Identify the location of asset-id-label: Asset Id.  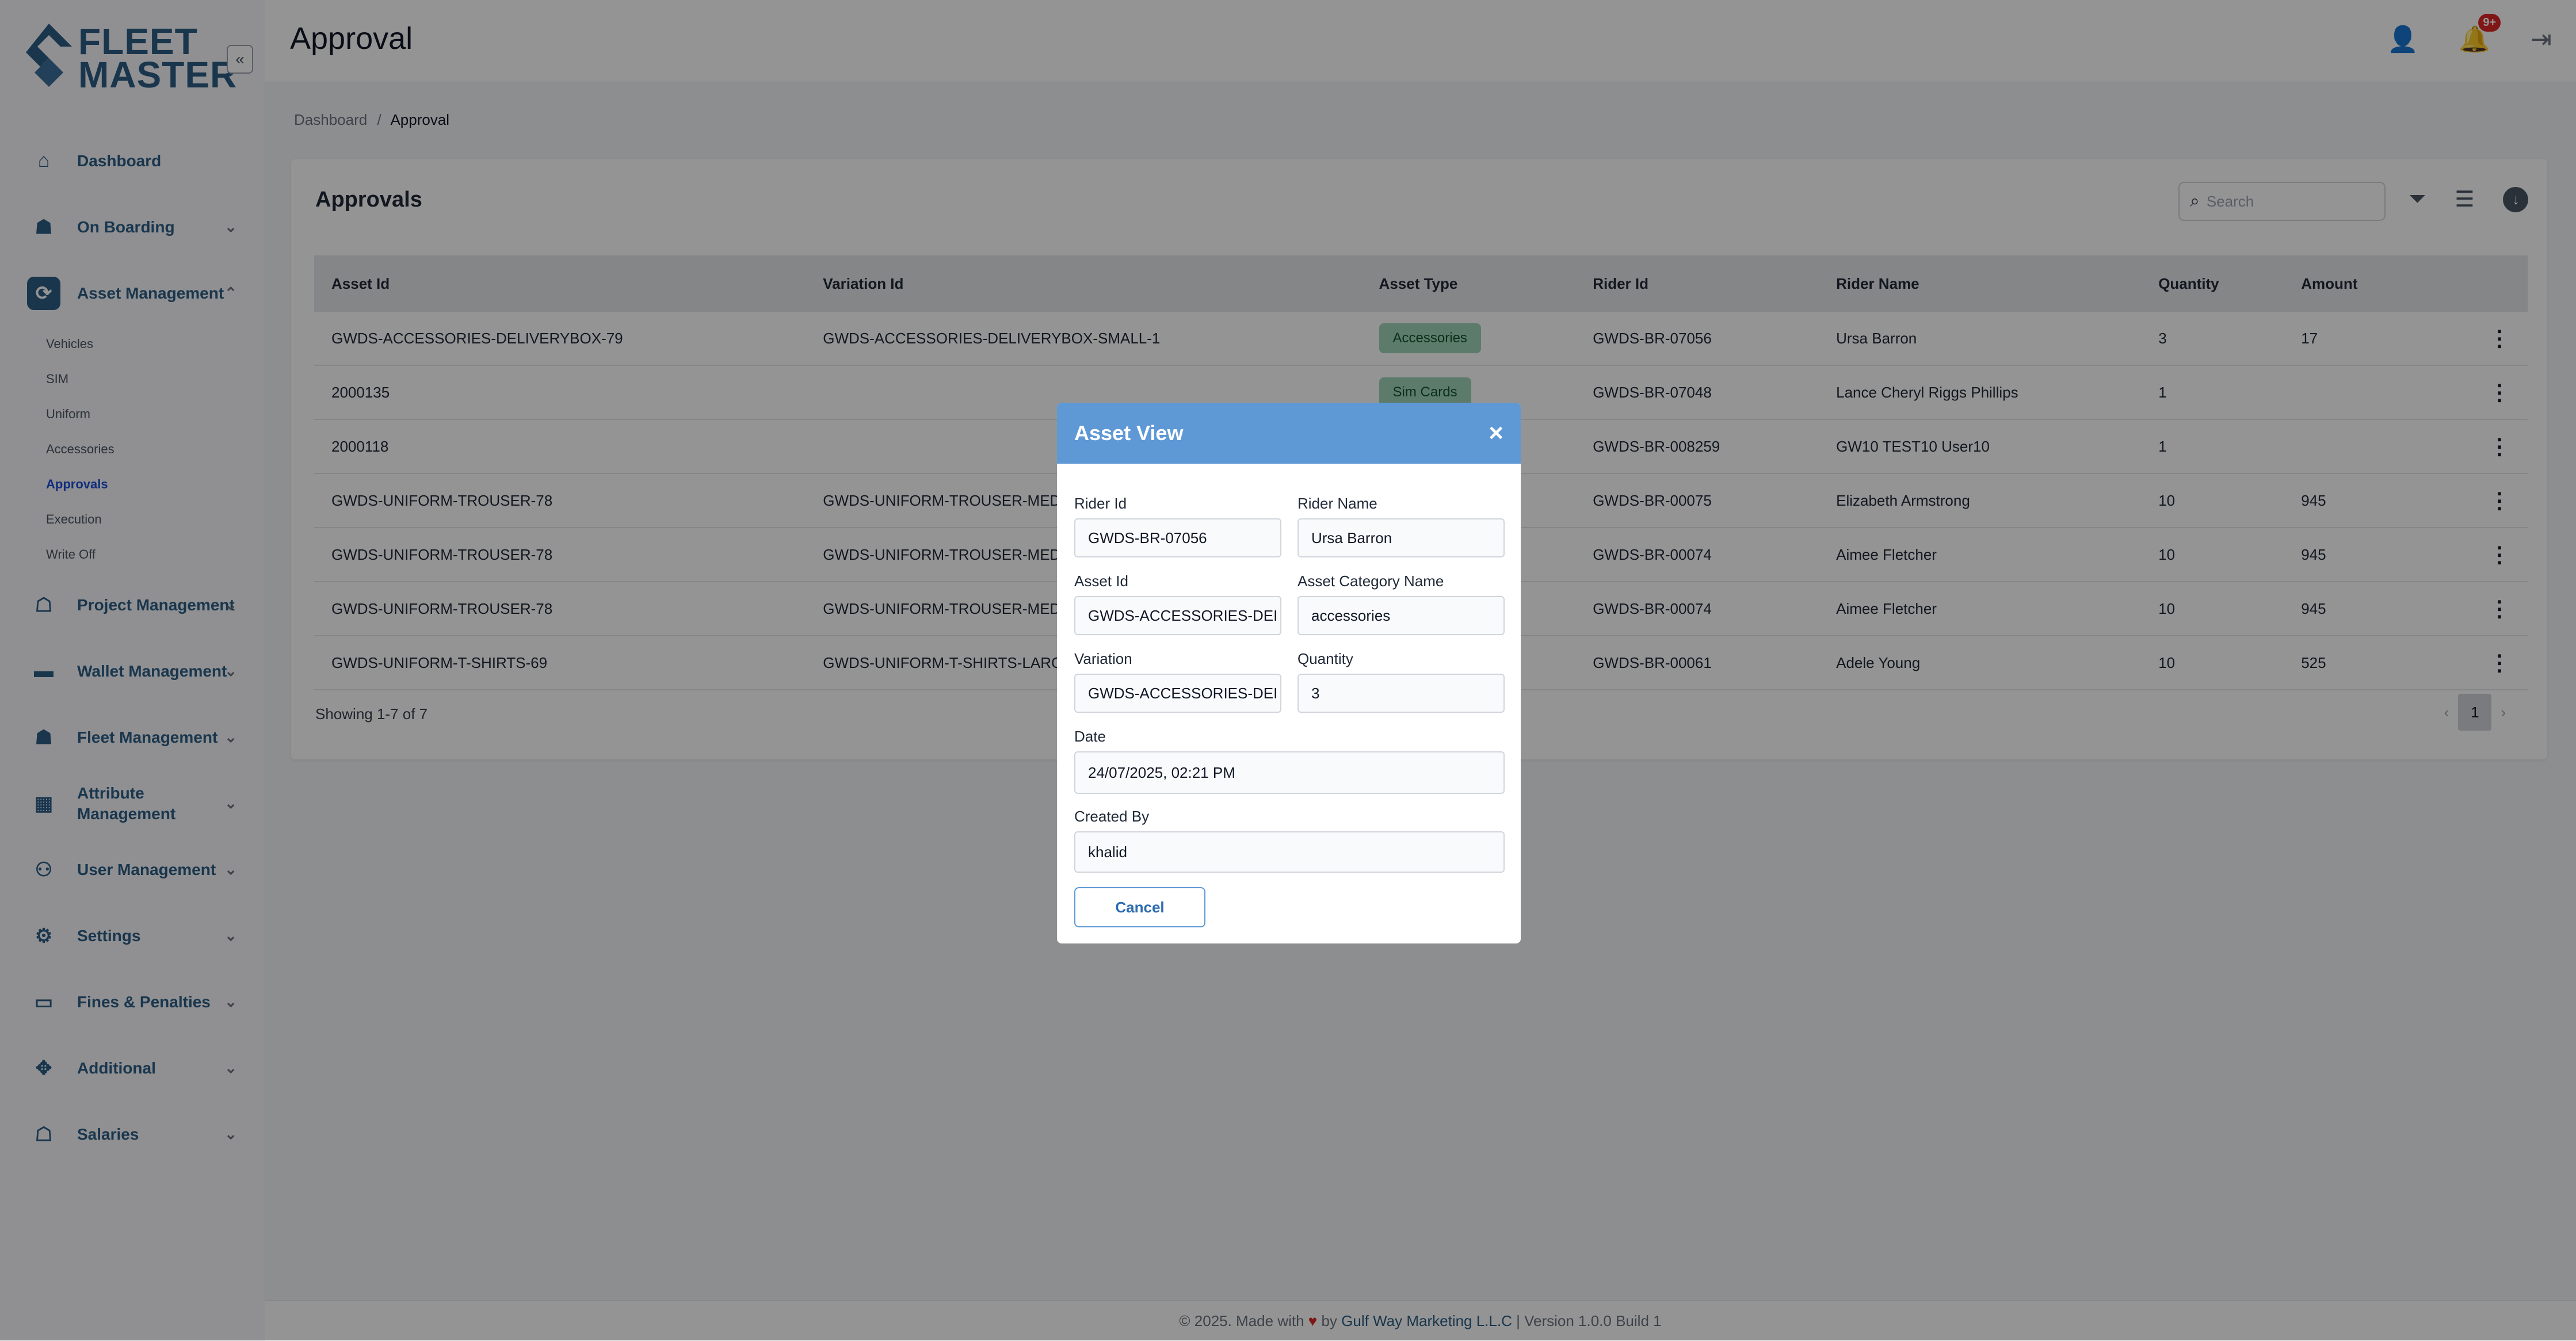
(1101, 581).